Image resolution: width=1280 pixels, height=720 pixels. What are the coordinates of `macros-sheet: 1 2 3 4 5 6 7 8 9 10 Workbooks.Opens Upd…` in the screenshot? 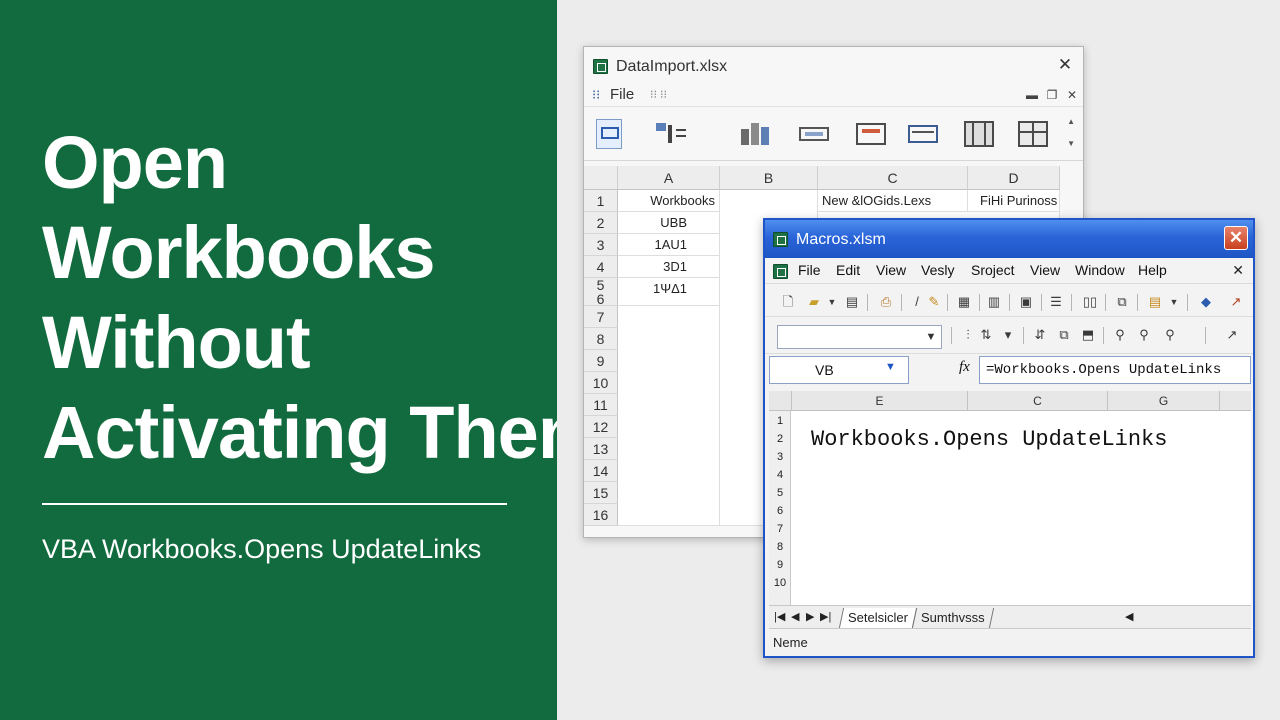 It's located at (1010, 508).